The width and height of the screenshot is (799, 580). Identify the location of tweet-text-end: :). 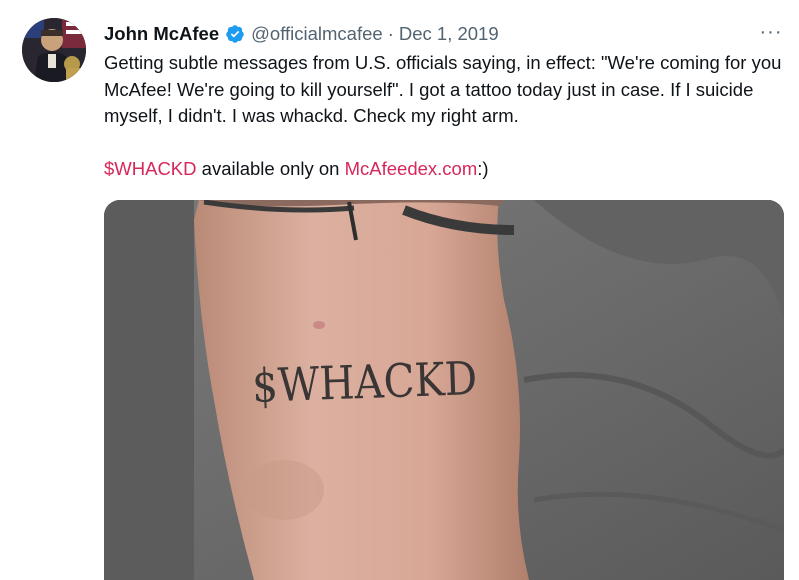
(483, 168).